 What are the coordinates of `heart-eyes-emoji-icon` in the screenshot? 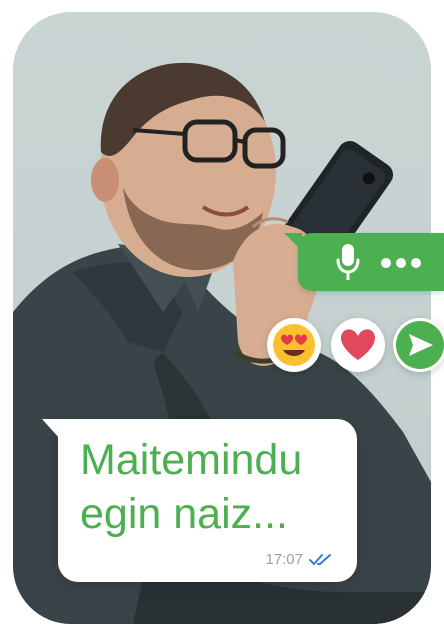 It's located at (294, 345).